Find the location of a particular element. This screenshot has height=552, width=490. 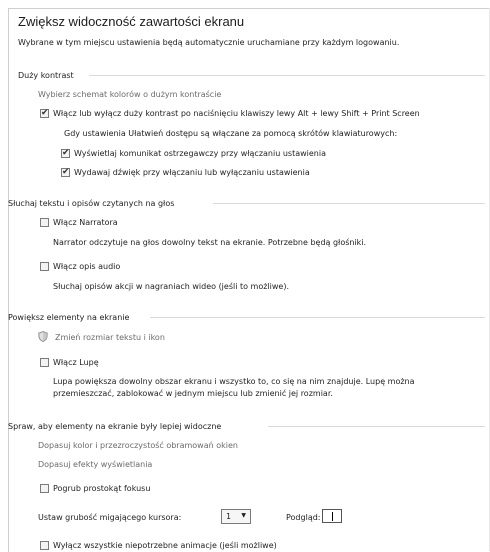

narrator-checkbox is located at coordinates (44, 222).